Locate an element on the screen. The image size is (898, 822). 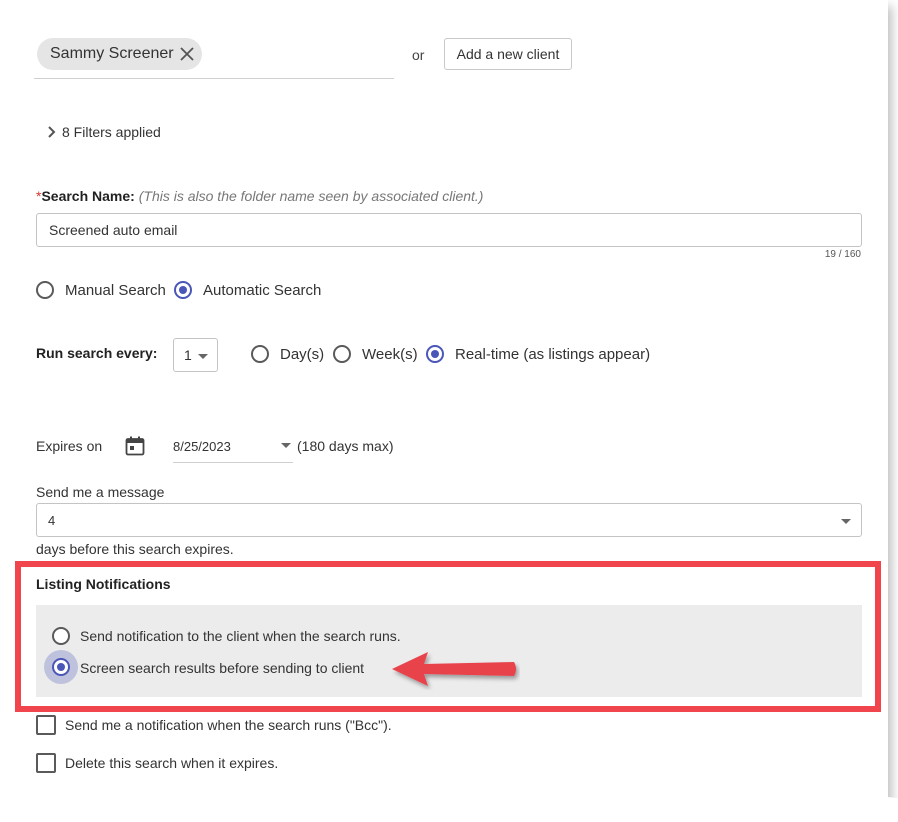
week-label: Week(s) is located at coordinates (390, 354).